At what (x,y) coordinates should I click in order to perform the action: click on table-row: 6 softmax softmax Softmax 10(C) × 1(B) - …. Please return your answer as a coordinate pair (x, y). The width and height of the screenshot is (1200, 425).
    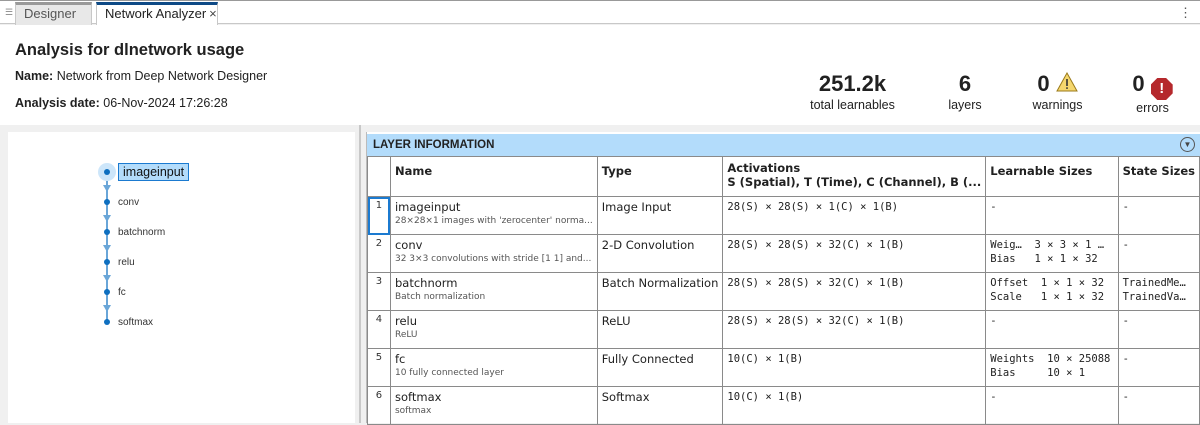
    Looking at the image, I should click on (783, 405).